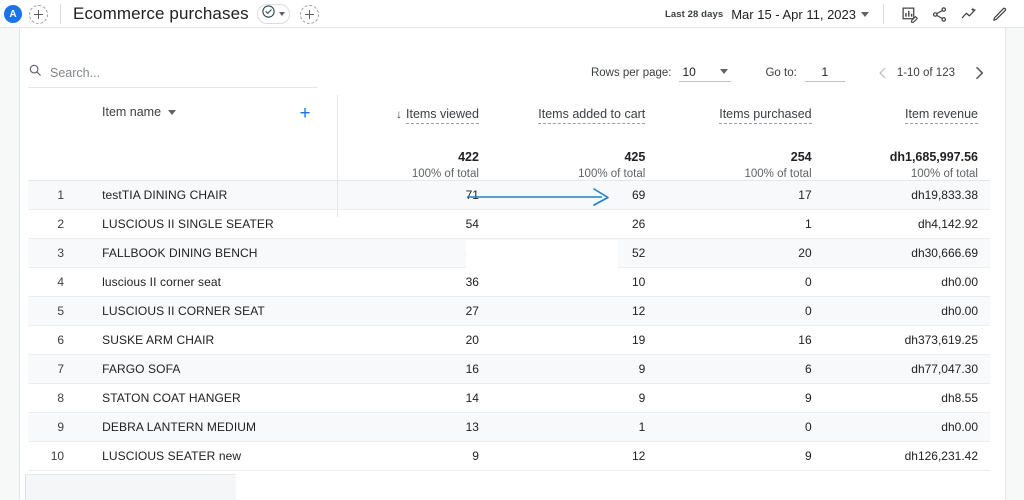  Describe the element at coordinates (170, 72) in the screenshot. I see `search-input` at that location.